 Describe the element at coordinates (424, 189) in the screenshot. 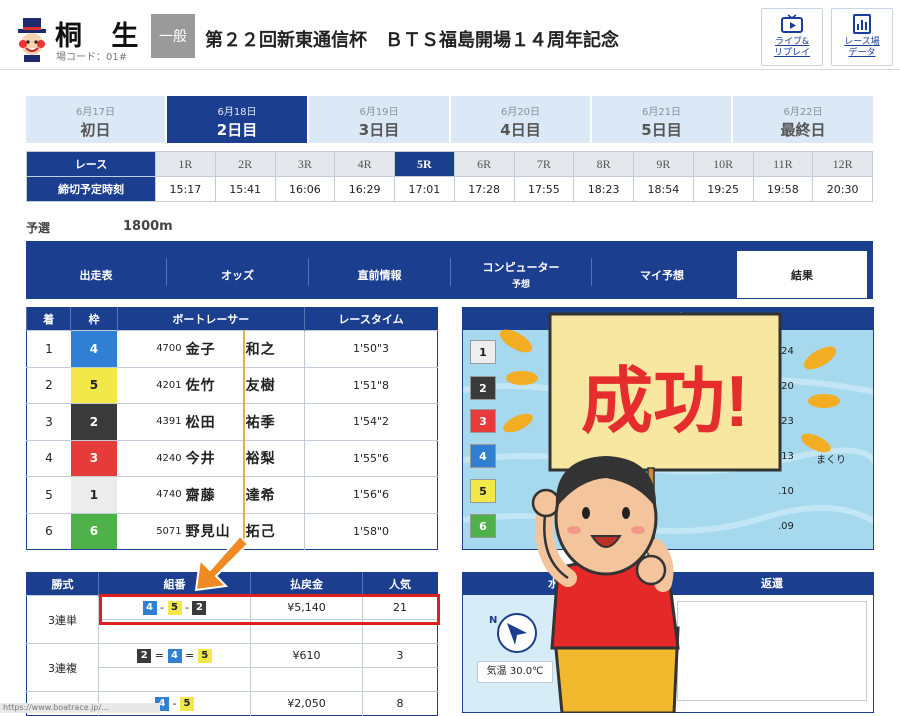

I see `deadline-time: 17:01` at that location.